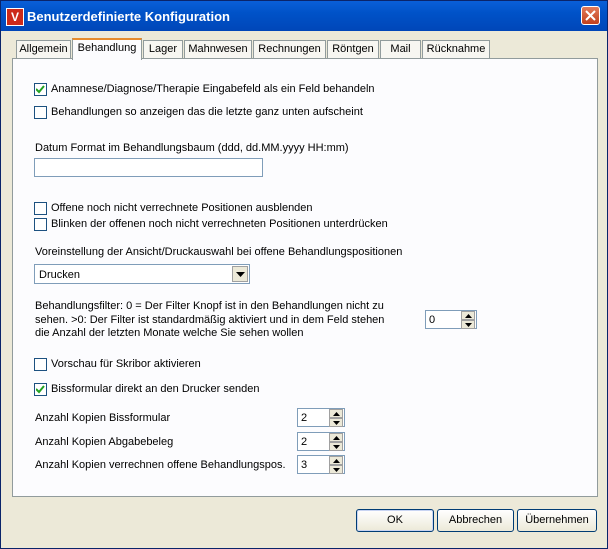 Image resolution: width=608 pixels, height=549 pixels. What do you see at coordinates (400, 49) in the screenshot?
I see `tab-mail: Mail` at bounding box center [400, 49].